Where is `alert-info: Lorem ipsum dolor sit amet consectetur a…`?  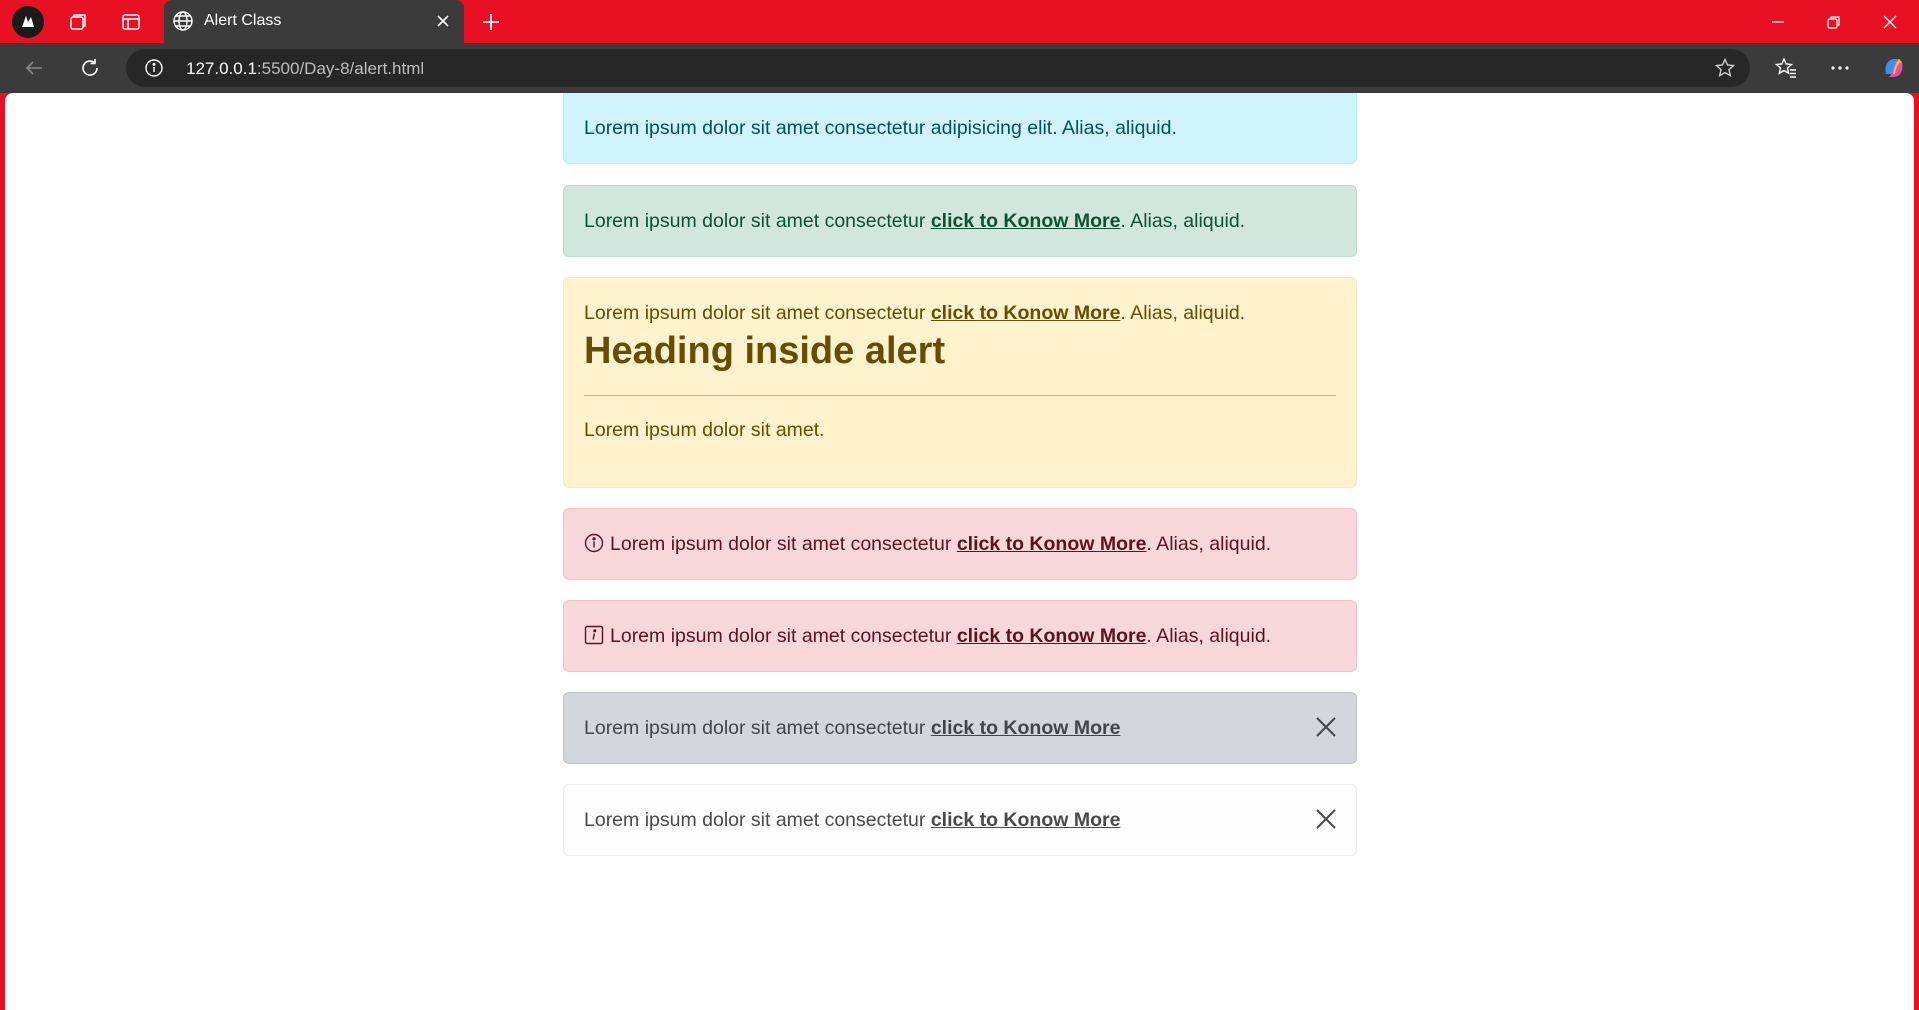
alert-info: Lorem ipsum dolor sit amet consectetur a… is located at coordinates (960, 128).